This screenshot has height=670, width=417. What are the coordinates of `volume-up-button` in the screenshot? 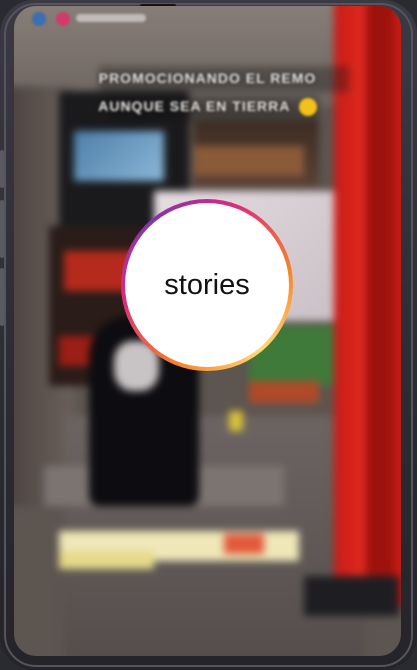 It's located at (2, 229).